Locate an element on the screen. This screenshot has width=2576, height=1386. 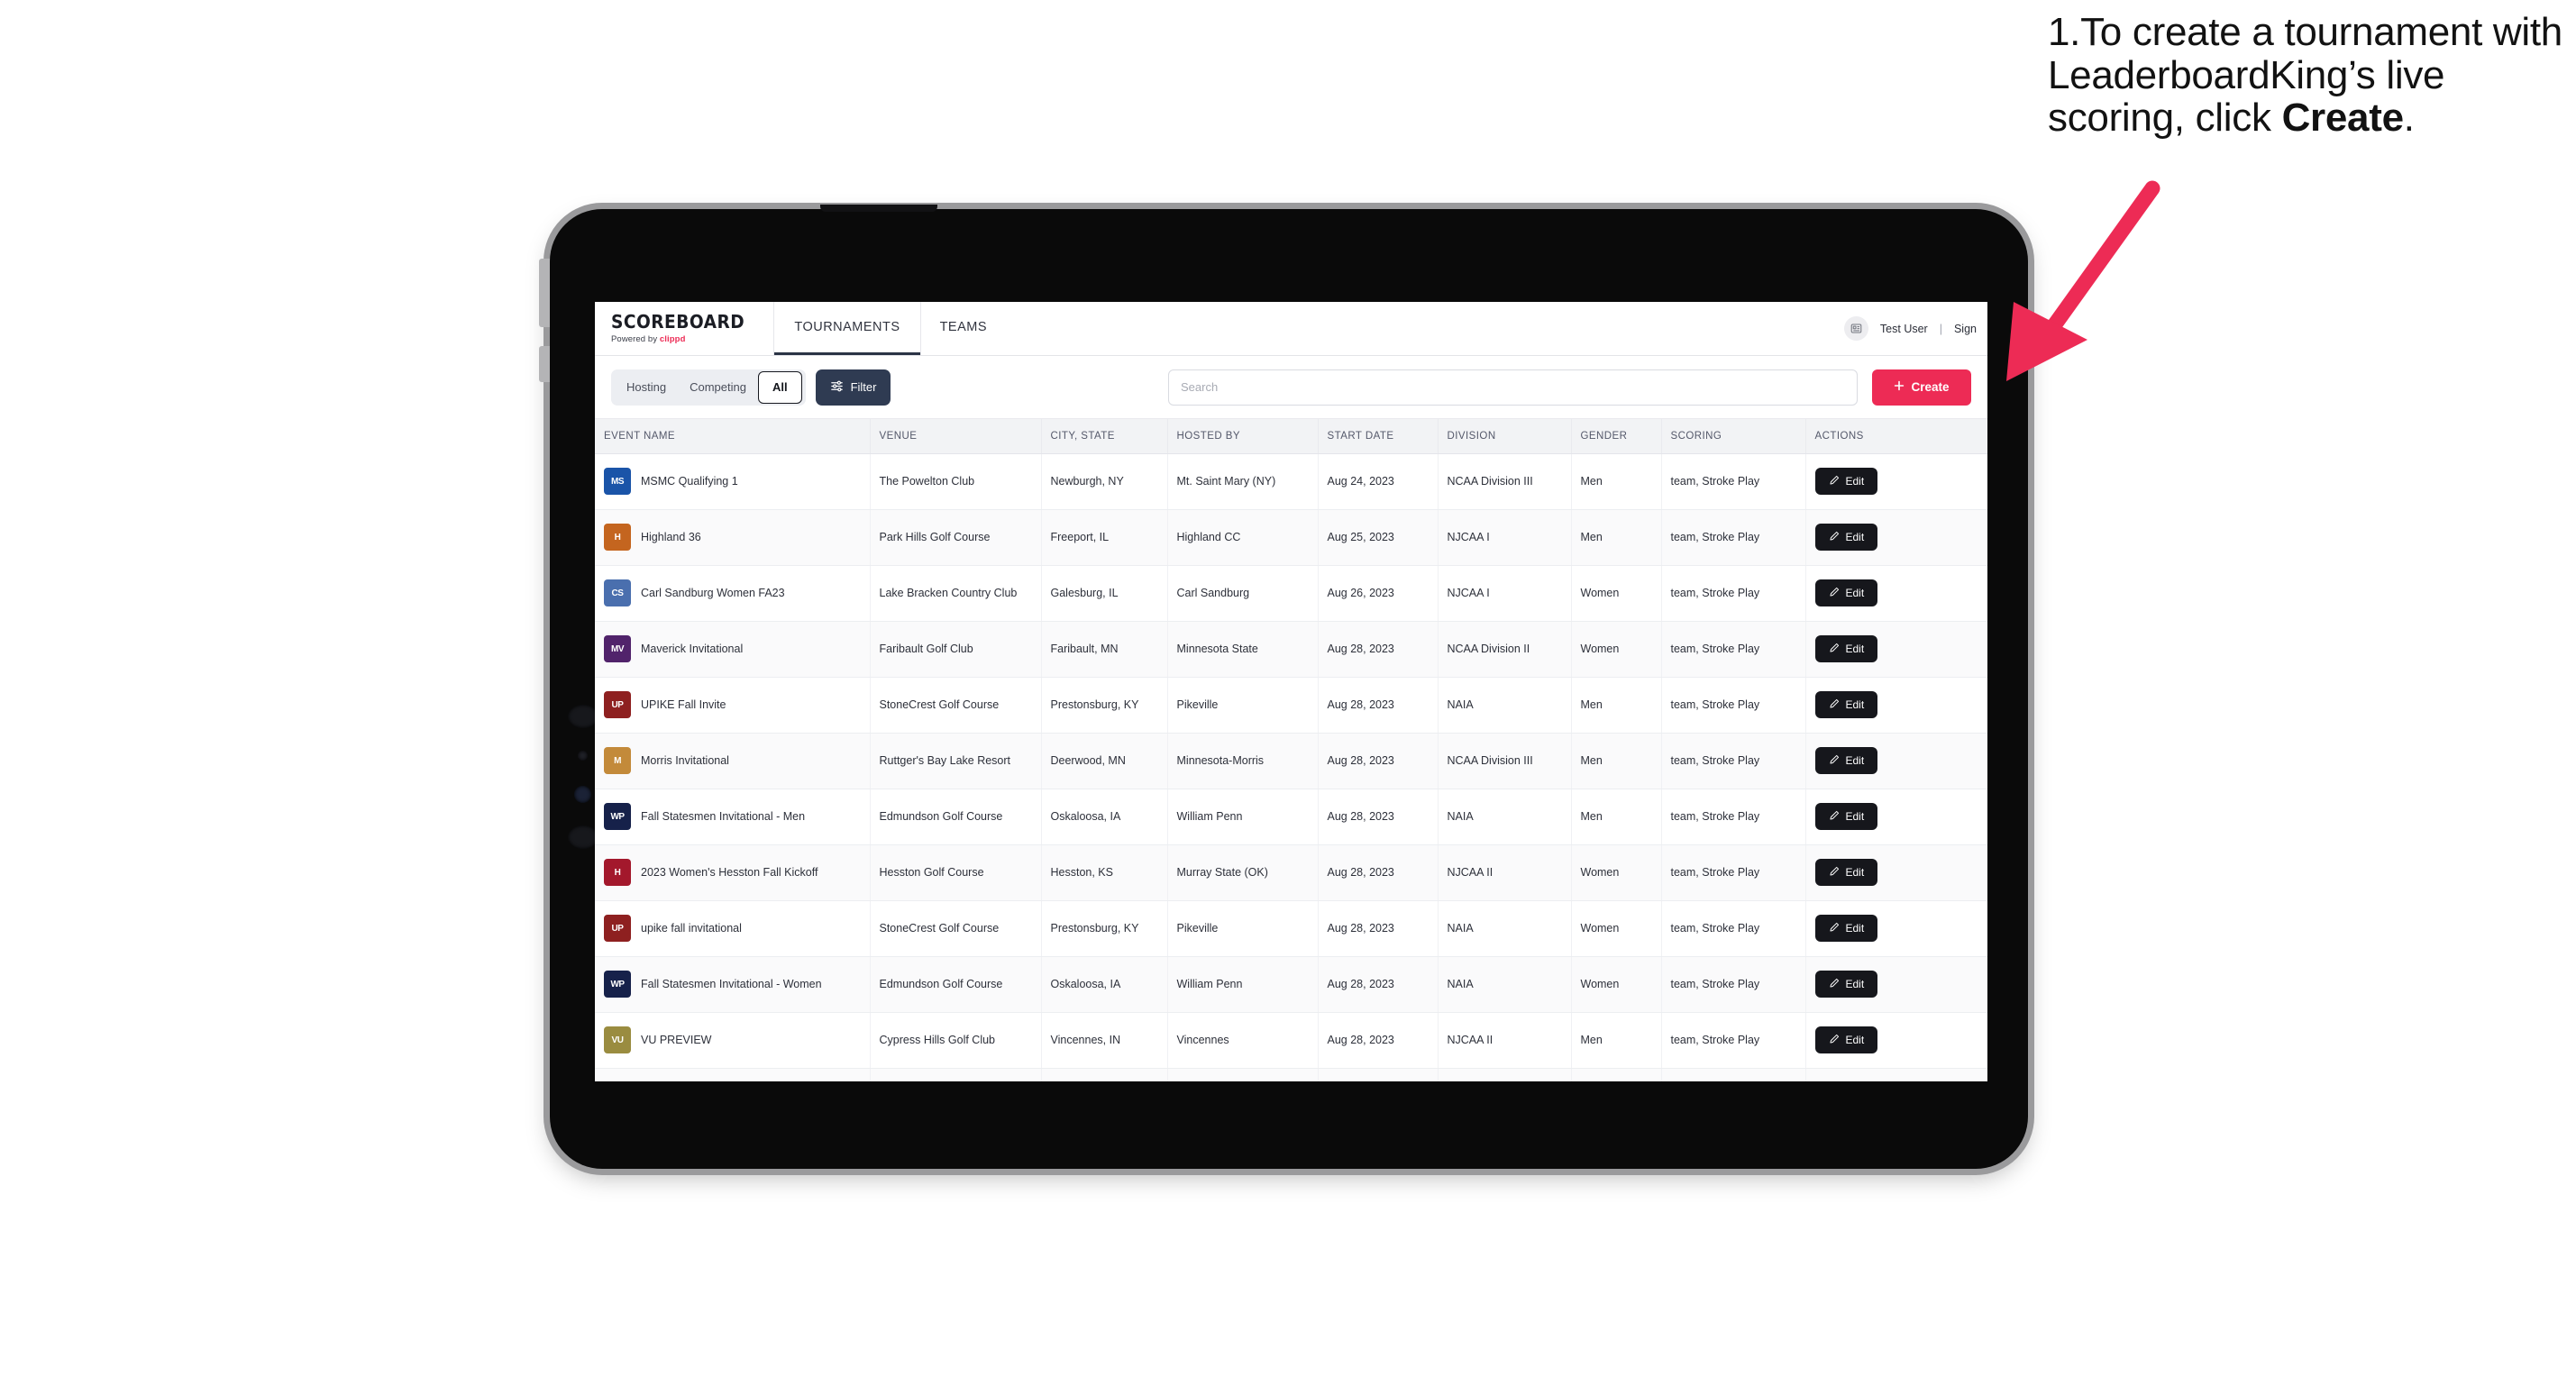
tab-teams: TEAMS is located at coordinates (963, 328).